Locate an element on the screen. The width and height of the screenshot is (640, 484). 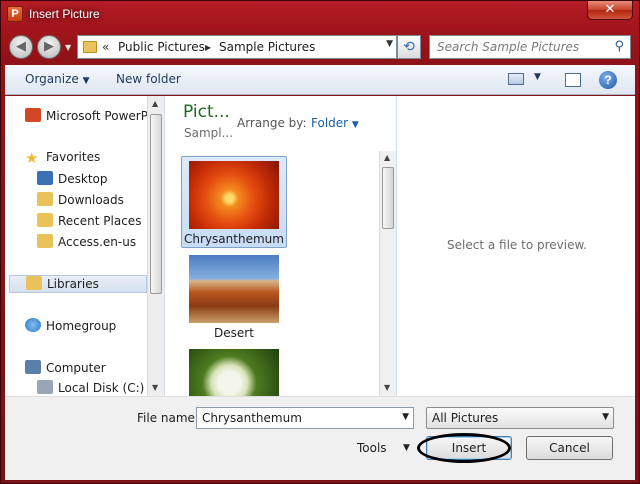
file-name-label: Chrysanthemum is located at coordinates (234, 239).